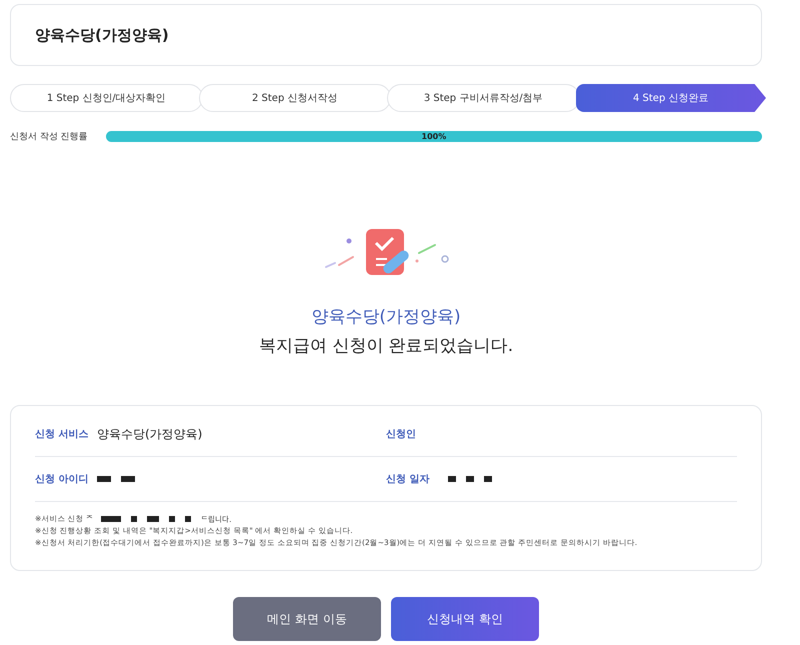 Image resolution: width=800 pixels, height=645 pixels. I want to click on step-tab: 4 Step 신청완료, so click(671, 98).